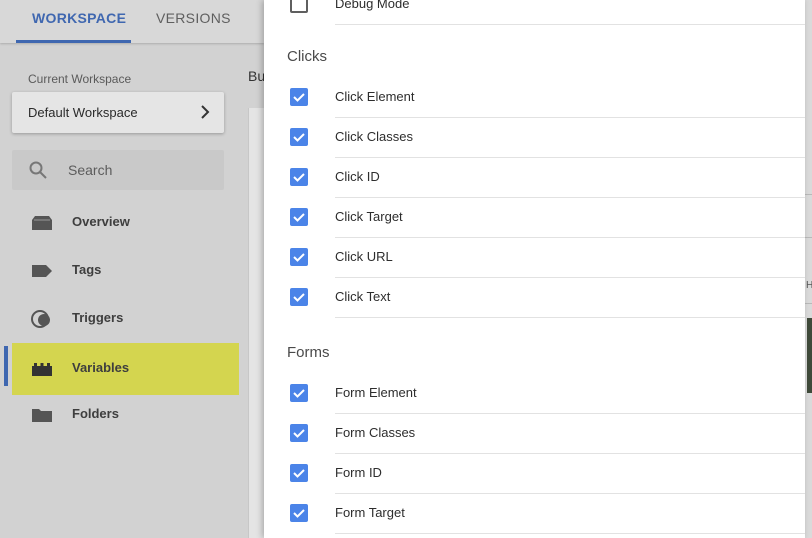 This screenshot has width=812, height=538. I want to click on tab-versions: VERSIONS, so click(193, 18).